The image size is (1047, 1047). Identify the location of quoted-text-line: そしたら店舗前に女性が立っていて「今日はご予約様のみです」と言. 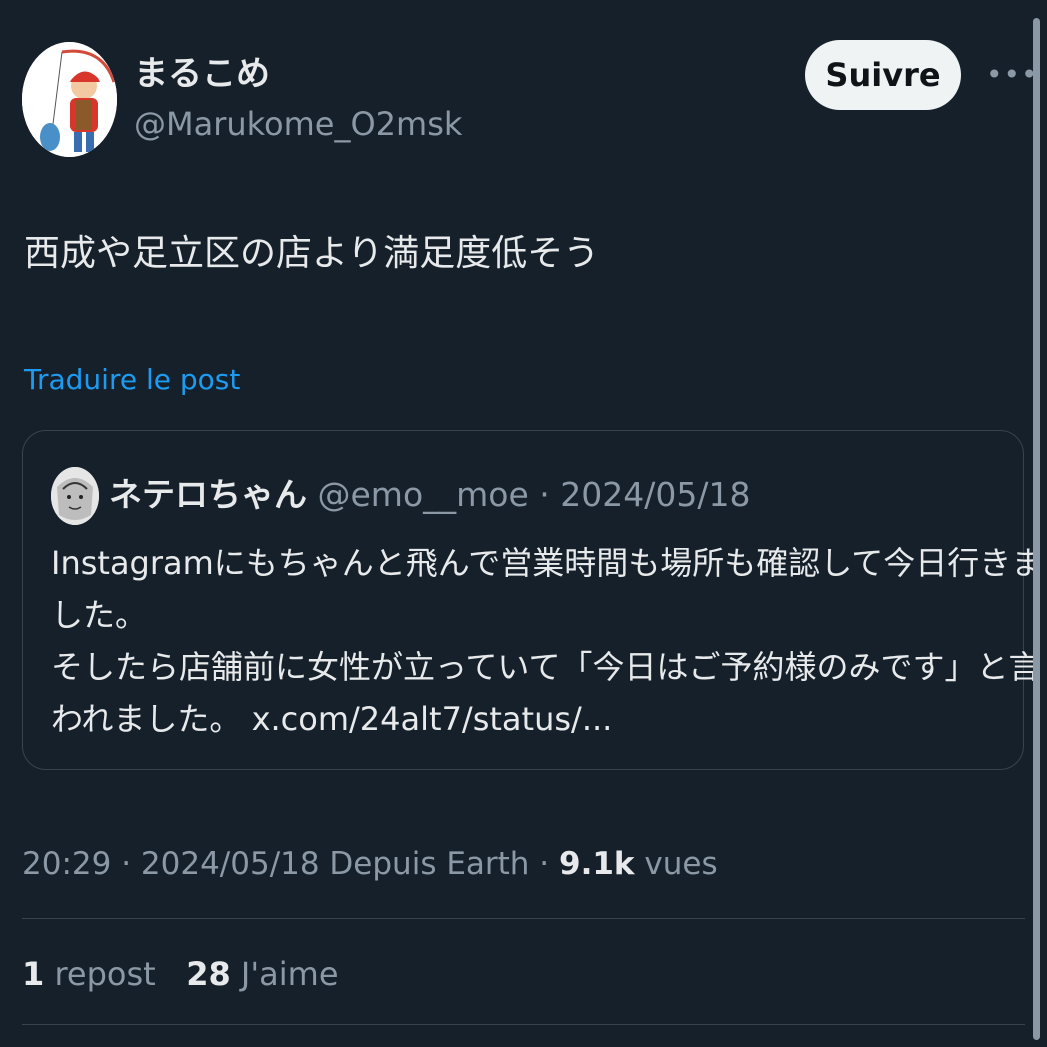
(546, 667).